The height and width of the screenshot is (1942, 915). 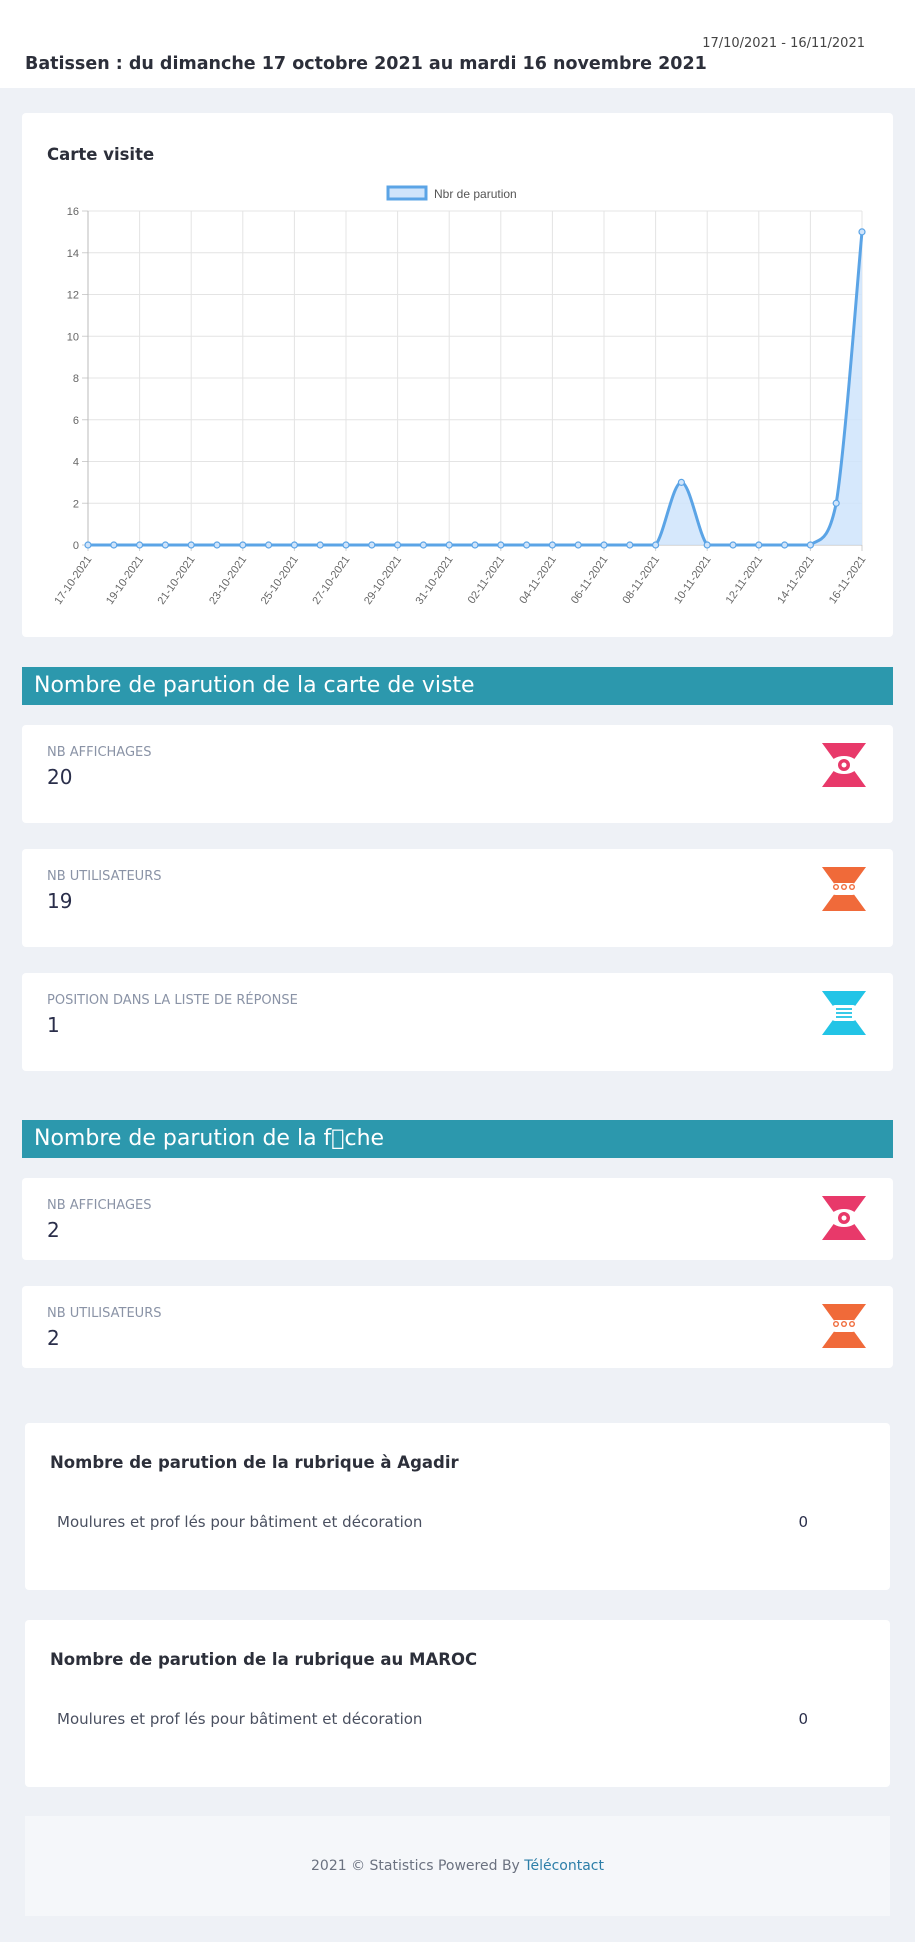 I want to click on y-tick-label: 12, so click(x=73, y=296).